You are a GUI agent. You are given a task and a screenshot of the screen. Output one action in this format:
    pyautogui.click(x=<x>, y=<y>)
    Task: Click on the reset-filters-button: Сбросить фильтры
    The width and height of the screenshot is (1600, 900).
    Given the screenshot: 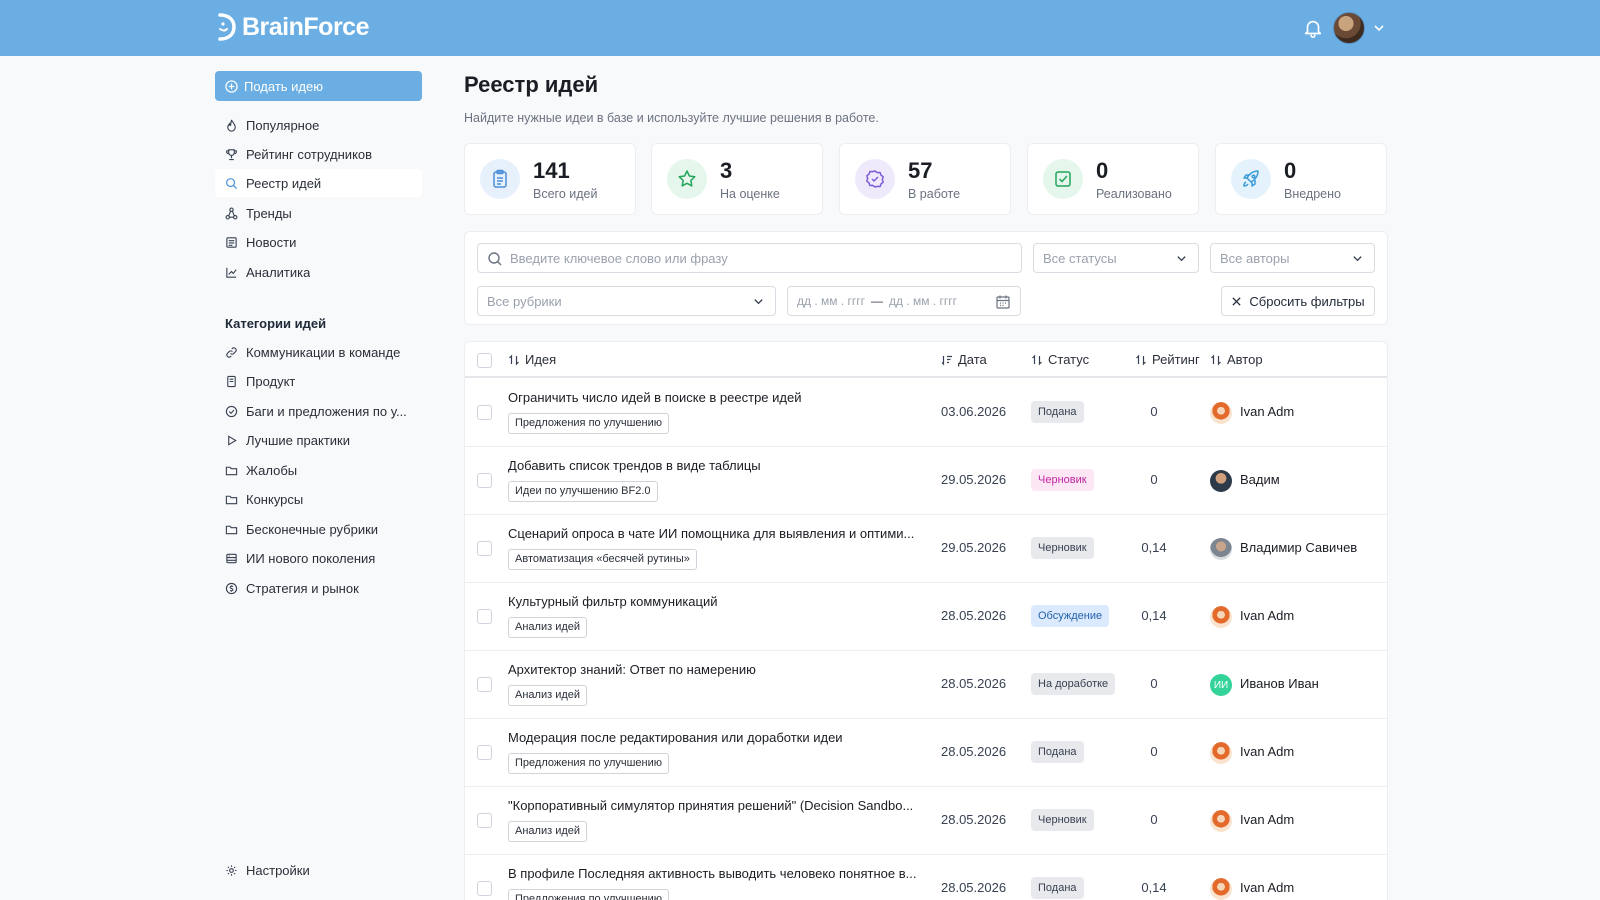 What is the action you would take?
    pyautogui.click(x=1298, y=301)
    